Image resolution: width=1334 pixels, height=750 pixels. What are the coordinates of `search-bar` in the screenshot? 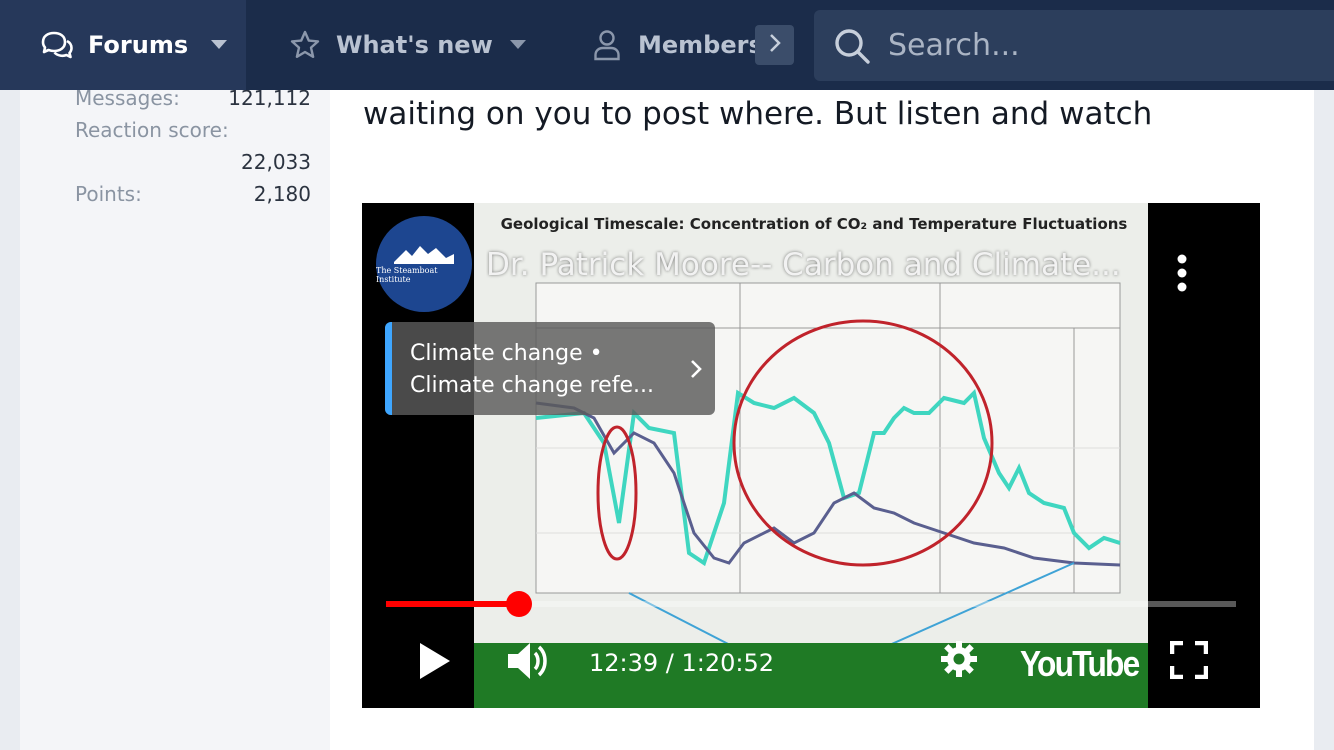 It's located at (1074, 45).